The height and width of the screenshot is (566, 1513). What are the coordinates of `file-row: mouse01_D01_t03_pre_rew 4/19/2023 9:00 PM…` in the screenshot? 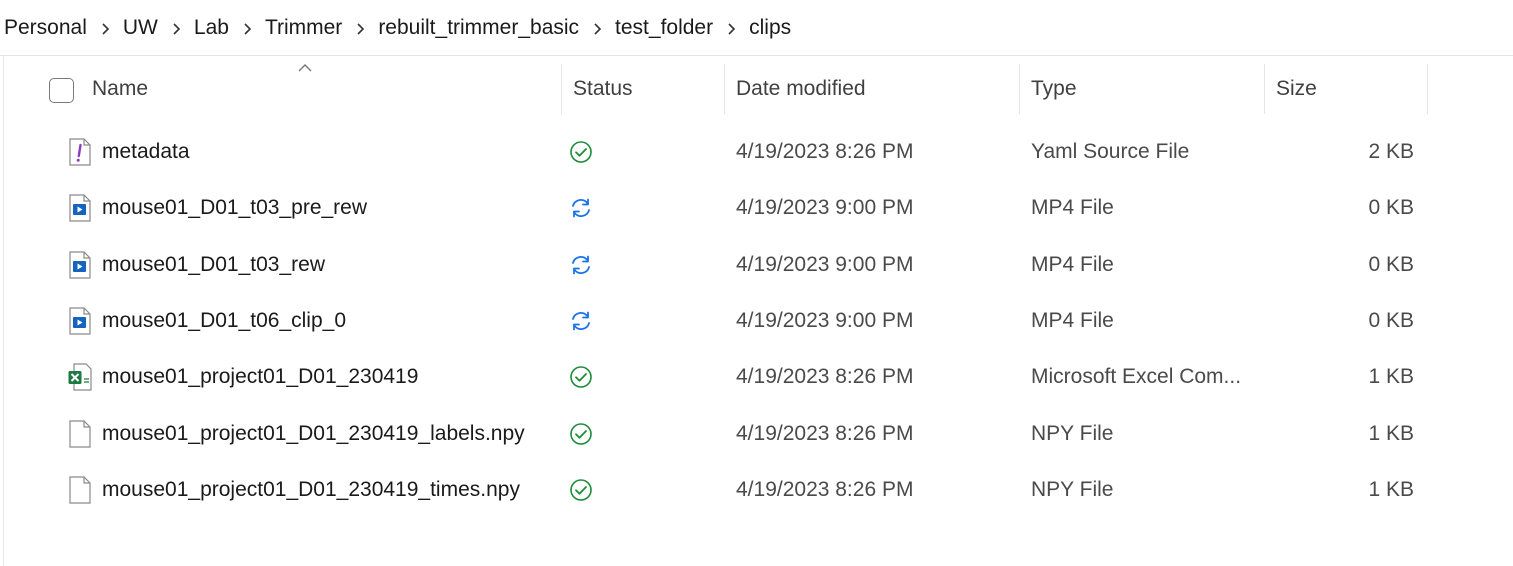 It's located at (756, 208).